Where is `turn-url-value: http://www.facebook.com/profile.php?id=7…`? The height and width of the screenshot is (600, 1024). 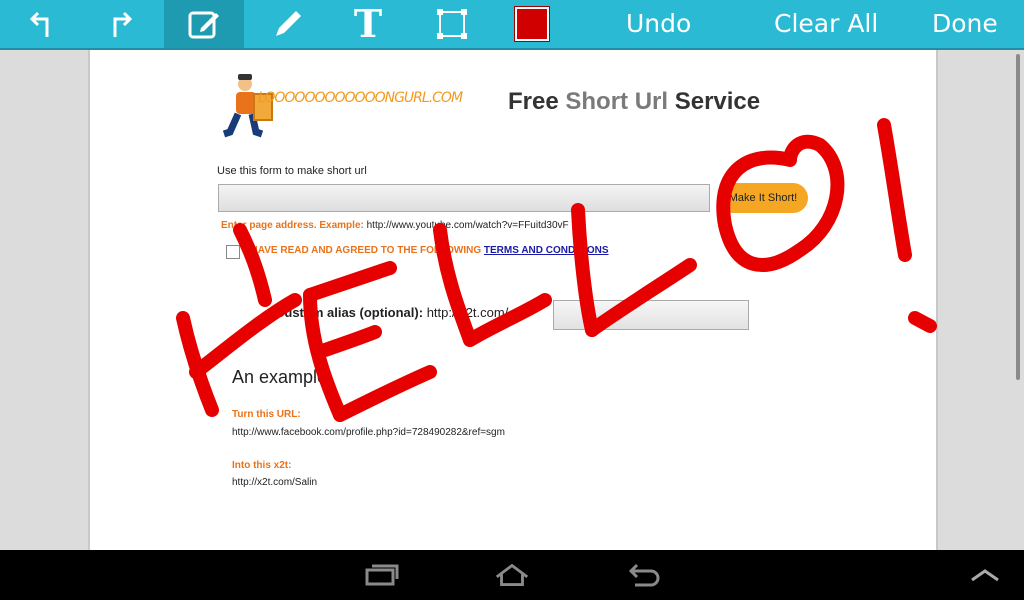 turn-url-value: http://www.facebook.com/profile.php?id=7… is located at coordinates (368, 432).